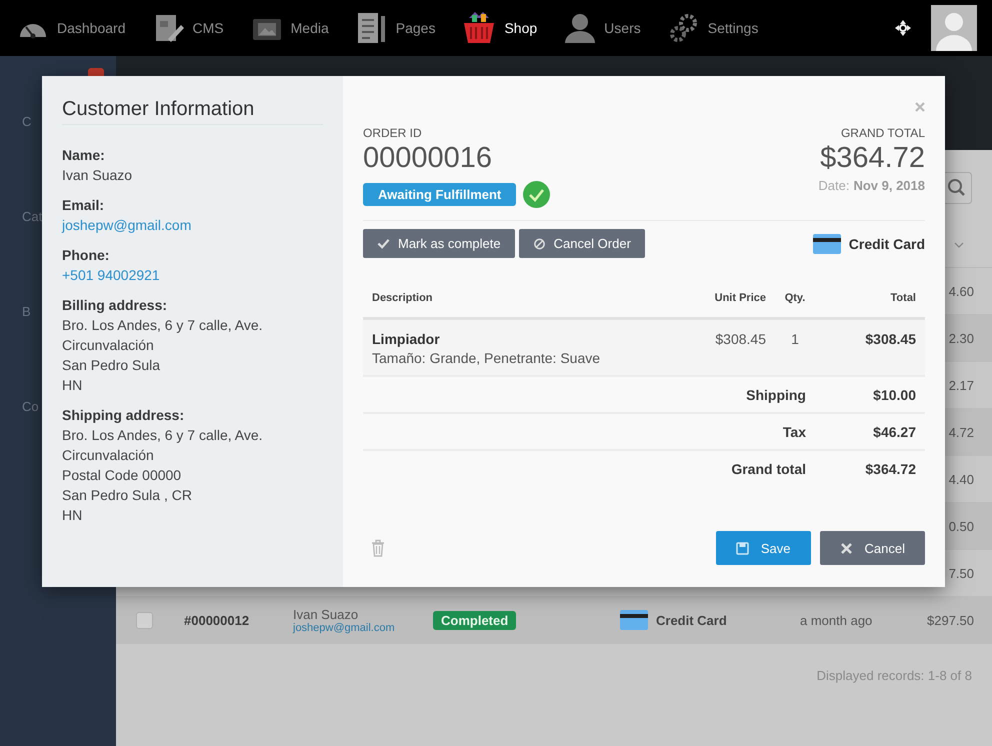 This screenshot has width=992, height=746. What do you see at coordinates (957, 188) in the screenshot?
I see `search-button` at bounding box center [957, 188].